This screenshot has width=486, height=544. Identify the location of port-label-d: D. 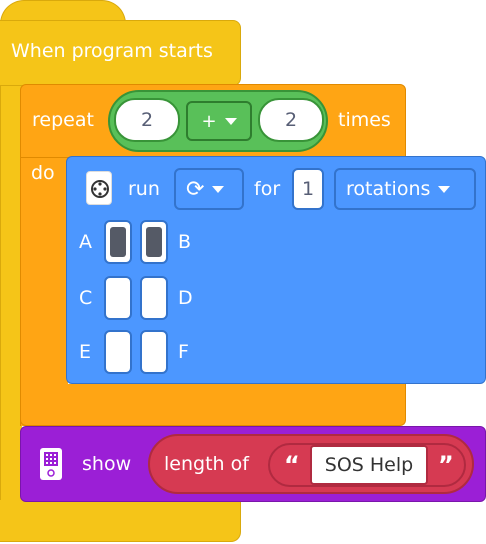
(185, 298).